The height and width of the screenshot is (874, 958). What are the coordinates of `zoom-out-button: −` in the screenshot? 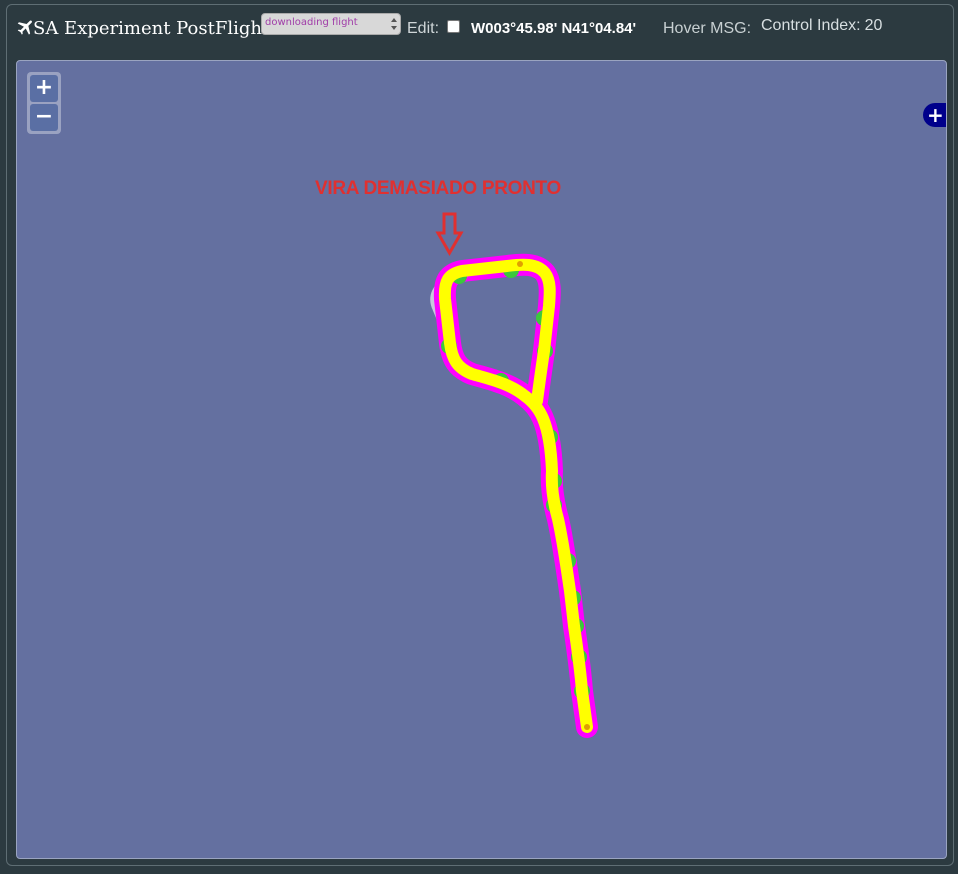 It's located at (44, 117).